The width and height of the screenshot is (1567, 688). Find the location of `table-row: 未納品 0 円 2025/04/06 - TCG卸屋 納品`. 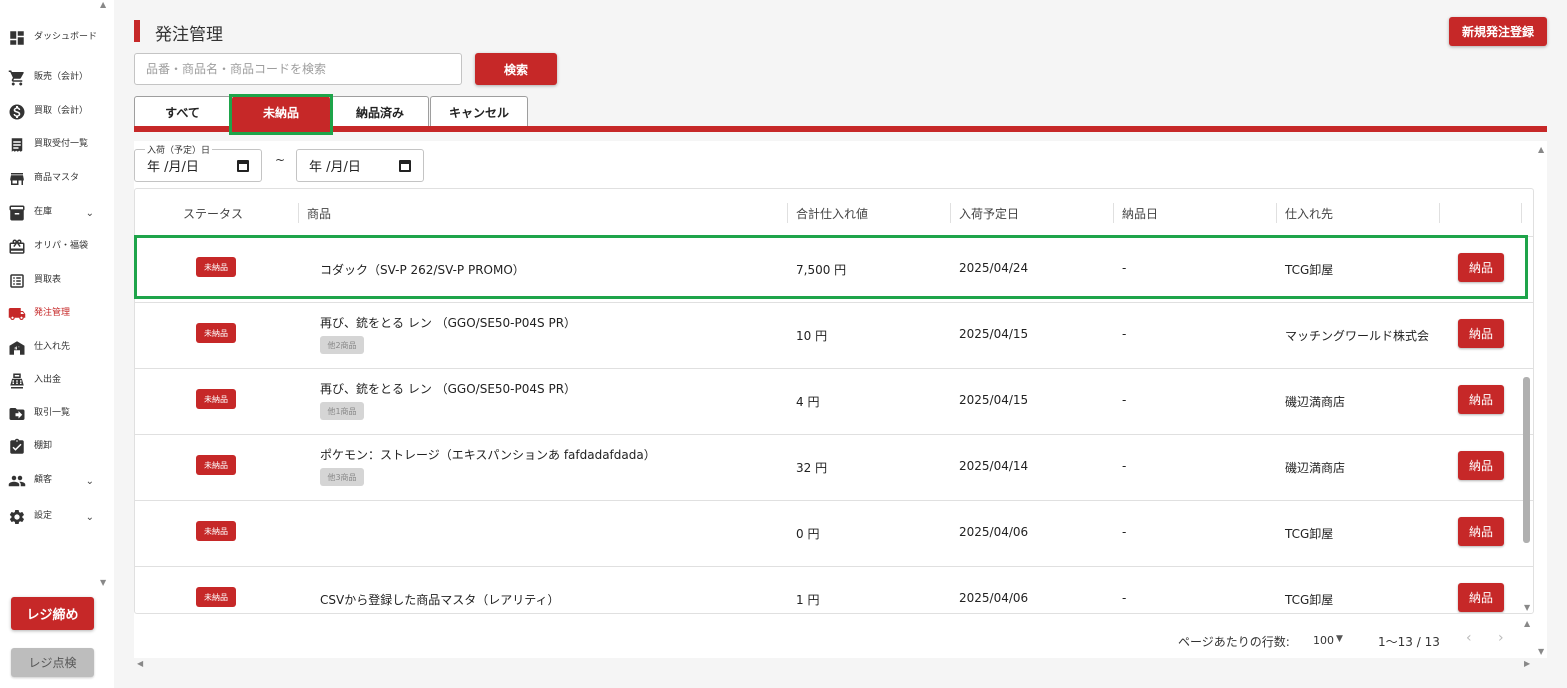

table-row: 未納品 0 円 2025/04/06 - TCG卸屋 納品 is located at coordinates (834, 534).